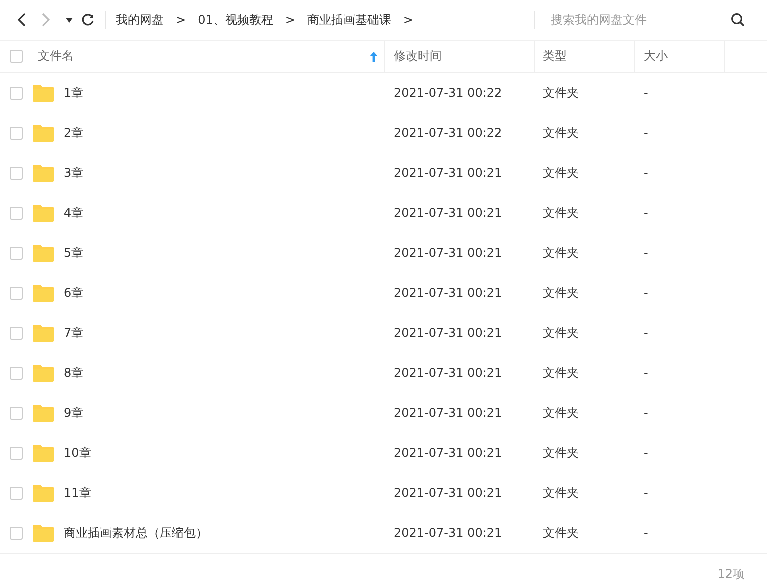 The height and width of the screenshot is (584, 767). I want to click on file-name: 8章, so click(74, 373).